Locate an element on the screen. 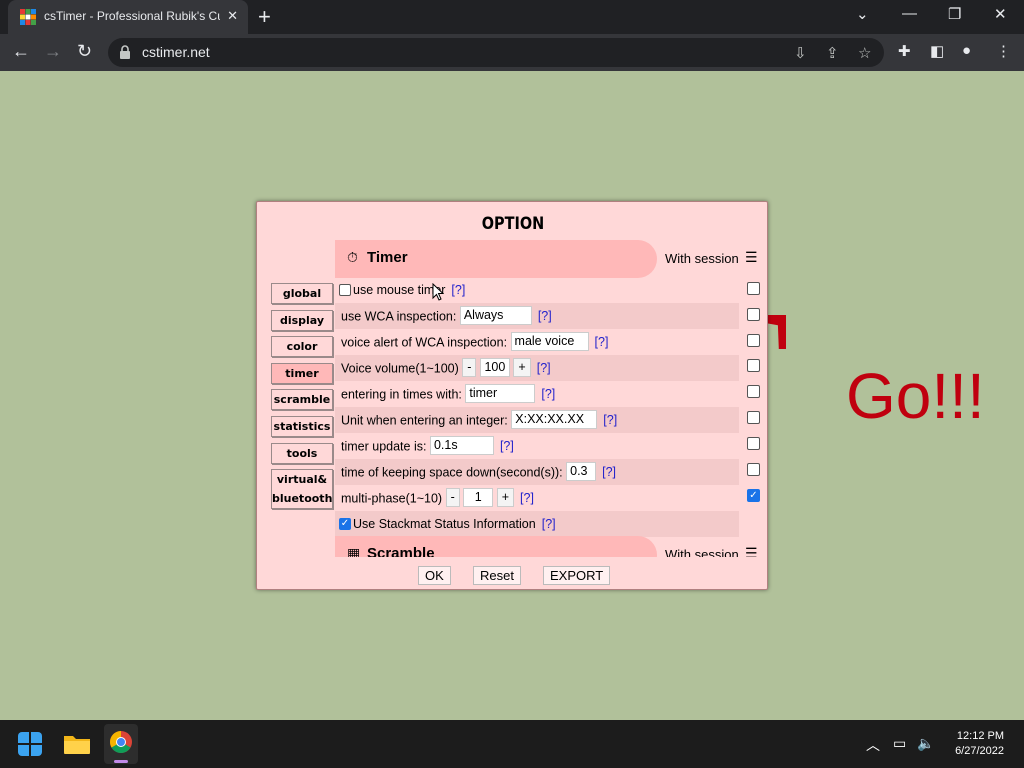 The width and height of the screenshot is (1024, 768). category-global: global is located at coordinates (302, 293).